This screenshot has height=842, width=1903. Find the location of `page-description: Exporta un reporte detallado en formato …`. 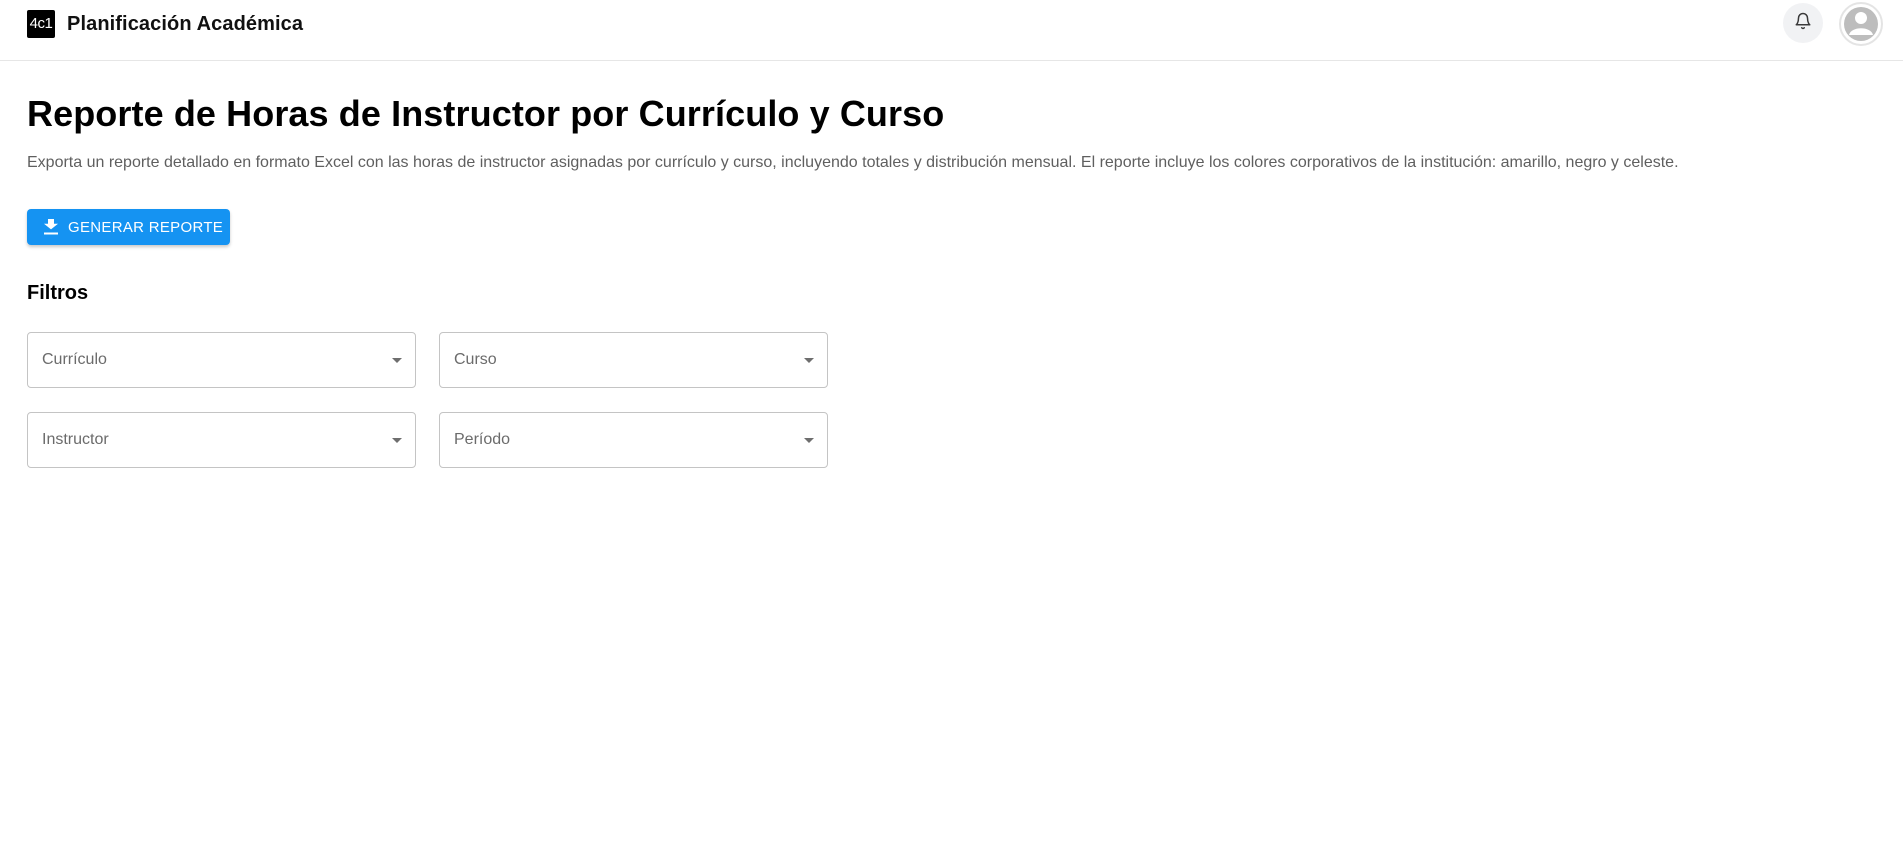

page-description: Exporta un reporte detallado en formato … is located at coordinates (853, 162).